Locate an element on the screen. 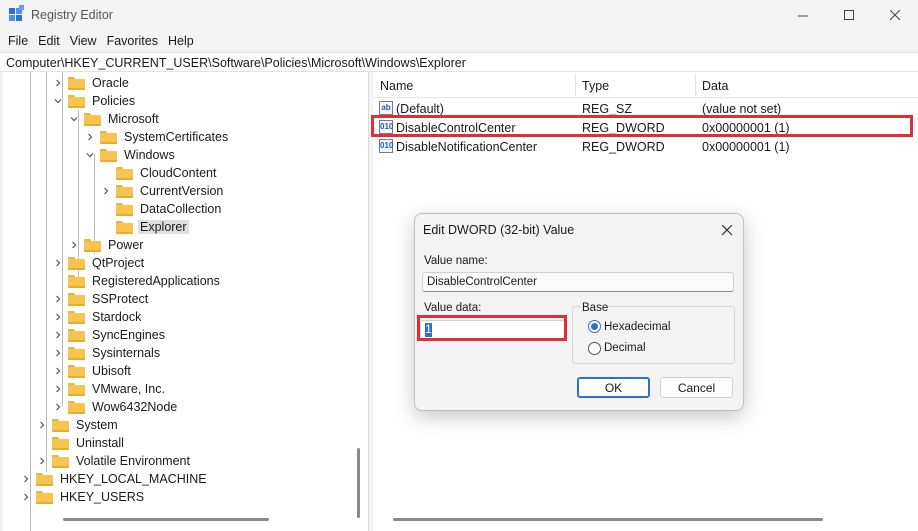 The image size is (918, 531). string-value-icon: ab is located at coordinates (386, 108).